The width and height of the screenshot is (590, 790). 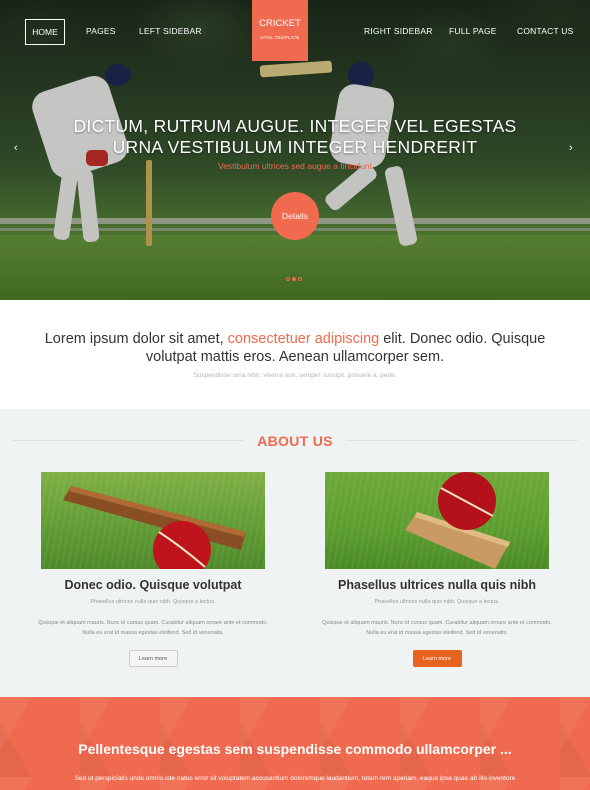 I want to click on about-title: ABOUT US, so click(x=295, y=441).